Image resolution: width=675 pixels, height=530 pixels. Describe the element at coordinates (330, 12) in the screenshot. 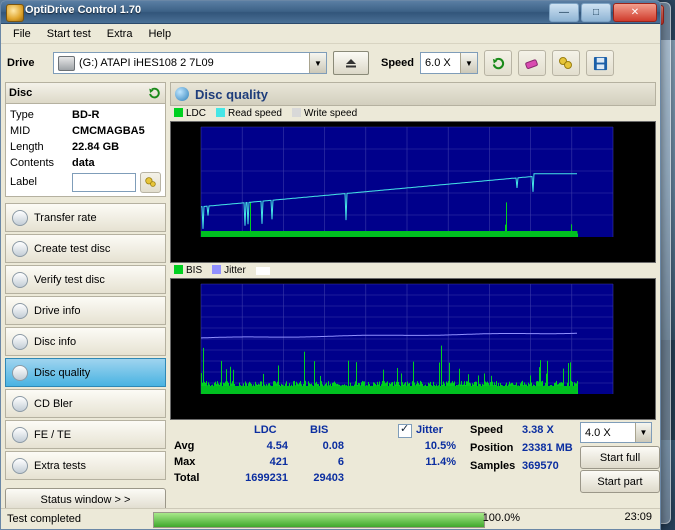

I see `title-bar: OptiDrive Control 1.70 — □ ✕` at that location.